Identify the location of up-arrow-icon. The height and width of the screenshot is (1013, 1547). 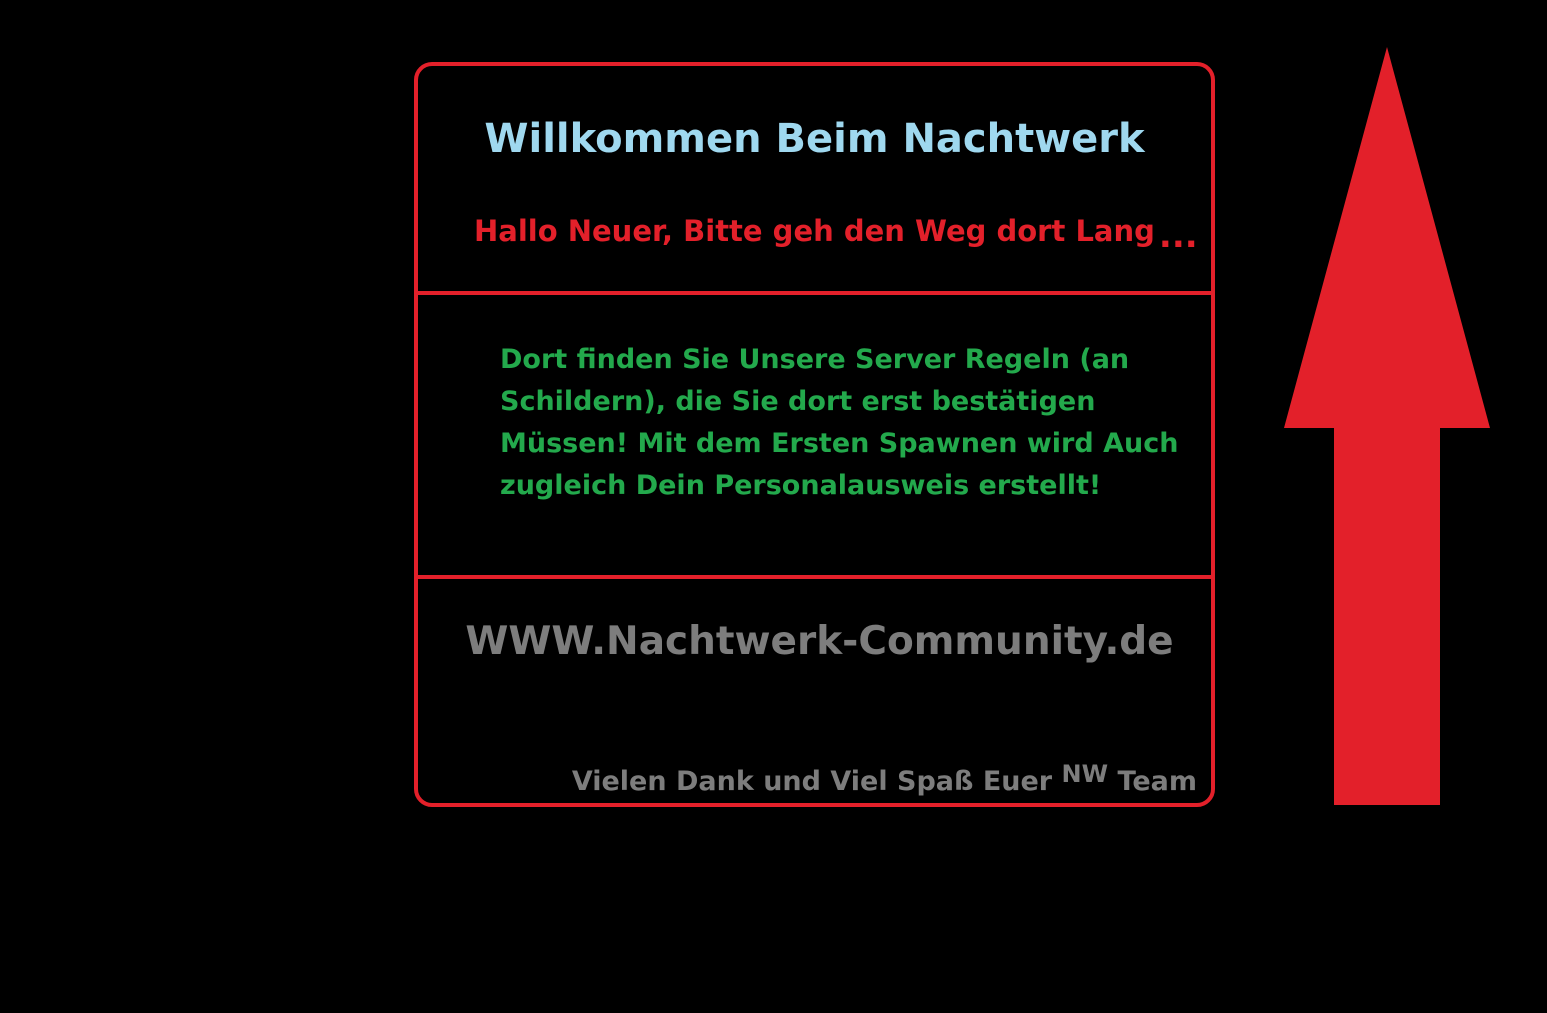
(1387, 426).